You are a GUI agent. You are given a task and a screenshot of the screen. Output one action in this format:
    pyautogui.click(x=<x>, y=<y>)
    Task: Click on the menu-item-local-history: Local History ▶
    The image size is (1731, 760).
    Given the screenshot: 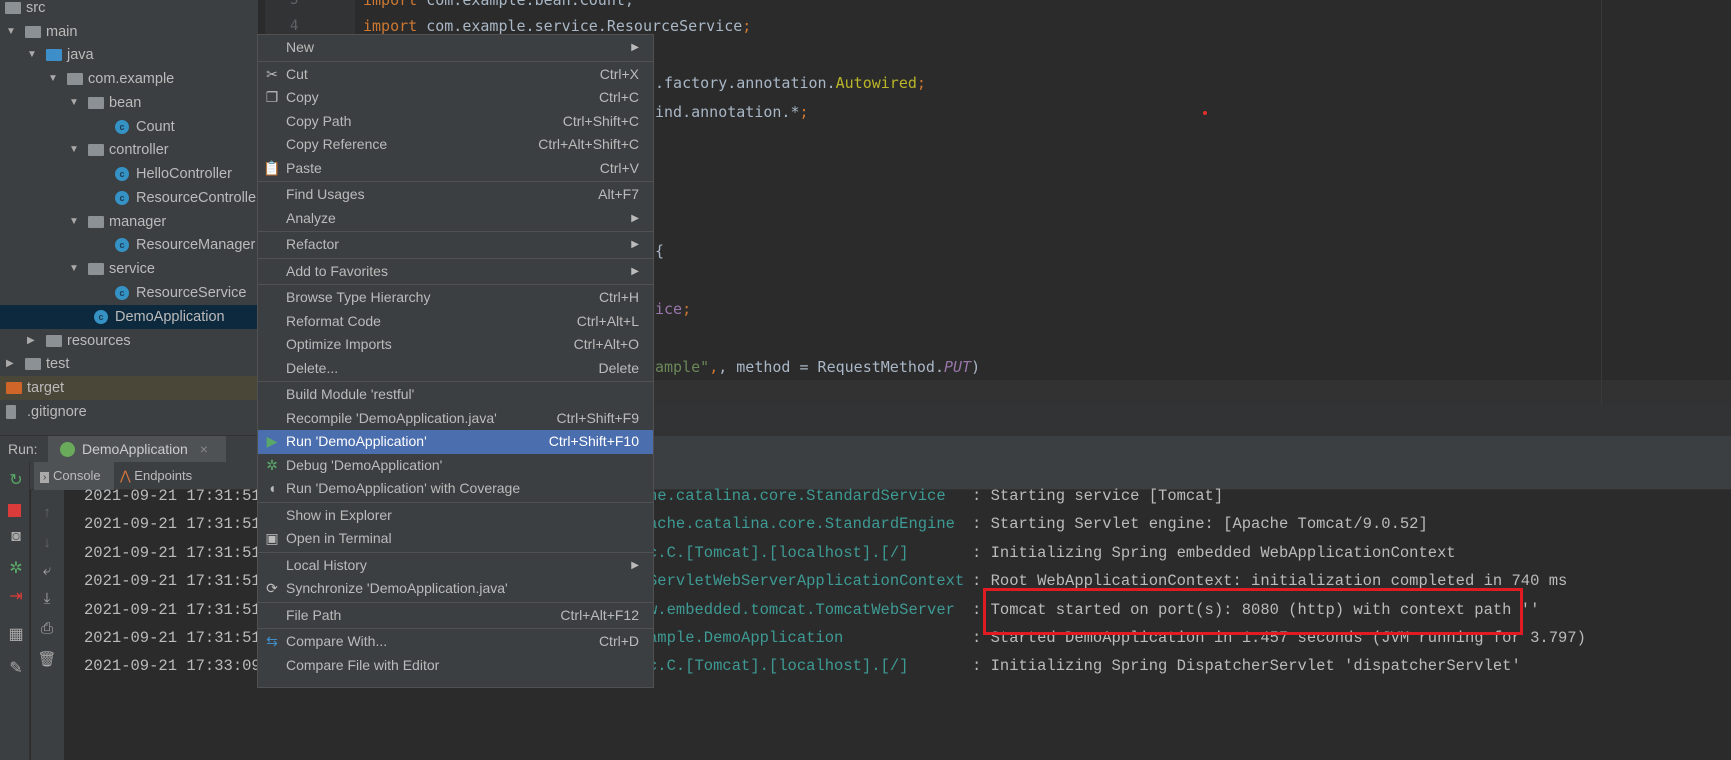 What is the action you would take?
    pyautogui.click(x=455, y=566)
    